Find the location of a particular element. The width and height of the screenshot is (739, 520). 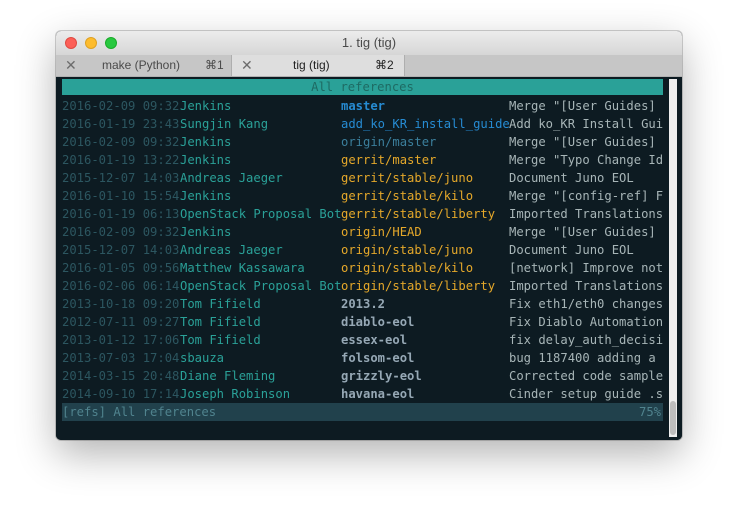

view-header: All references is located at coordinates (362, 87).